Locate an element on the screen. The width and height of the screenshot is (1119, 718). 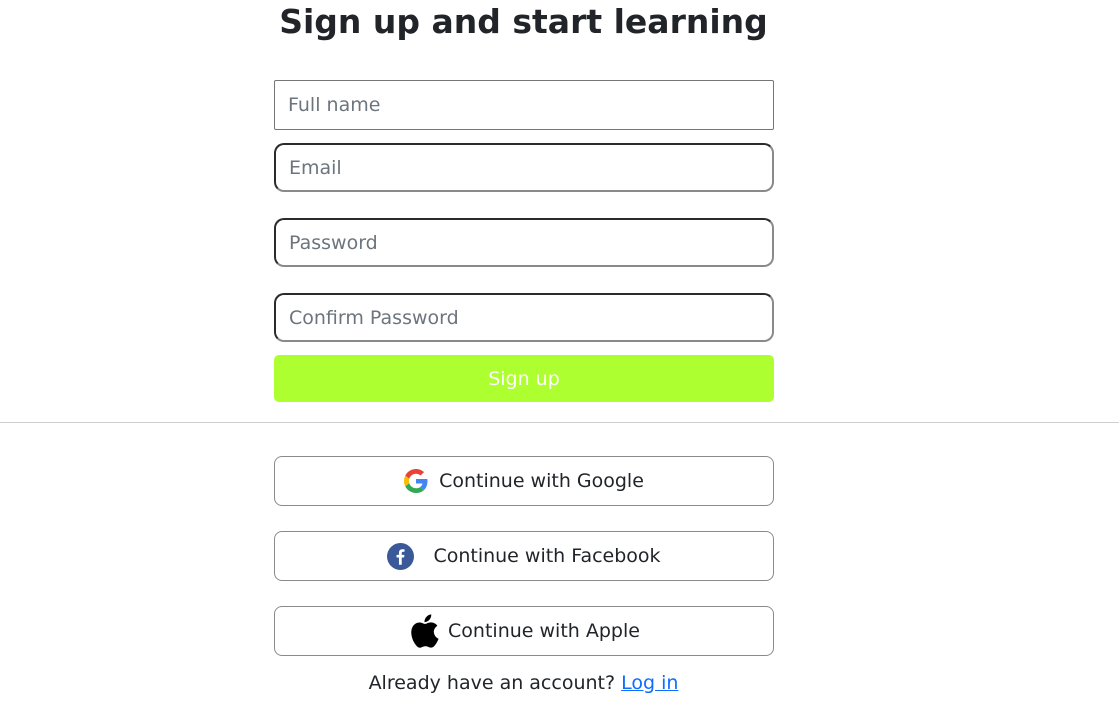
email-input is located at coordinates (524, 167).